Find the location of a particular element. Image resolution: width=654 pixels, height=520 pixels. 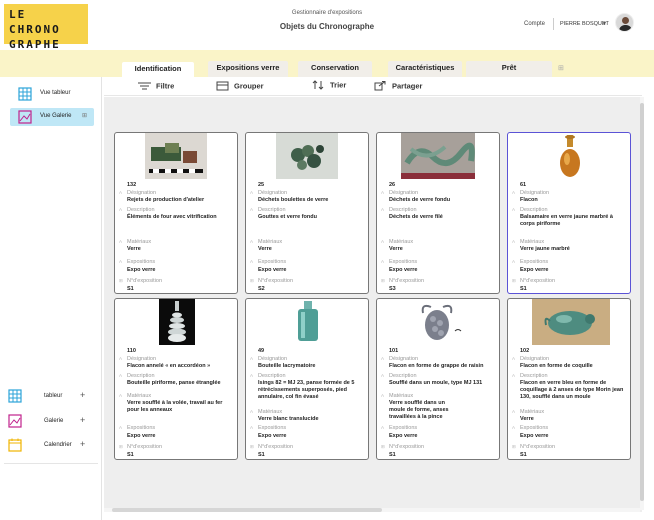

page-title: Objets du Chronographe is located at coordinates (327, 26).